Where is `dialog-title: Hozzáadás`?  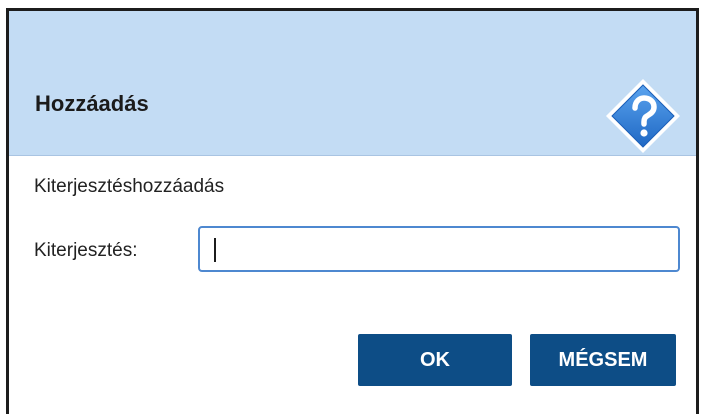
dialog-title: Hozzáadás is located at coordinates (92, 103).